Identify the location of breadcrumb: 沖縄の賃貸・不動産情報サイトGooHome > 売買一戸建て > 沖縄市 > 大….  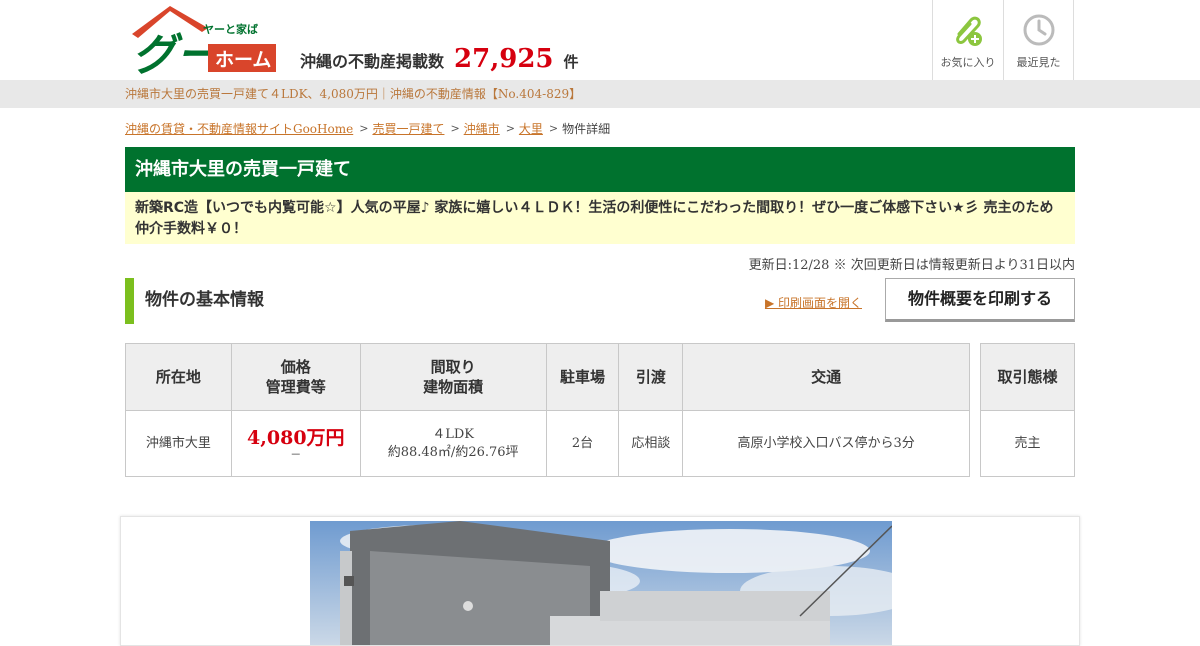
(600, 128).